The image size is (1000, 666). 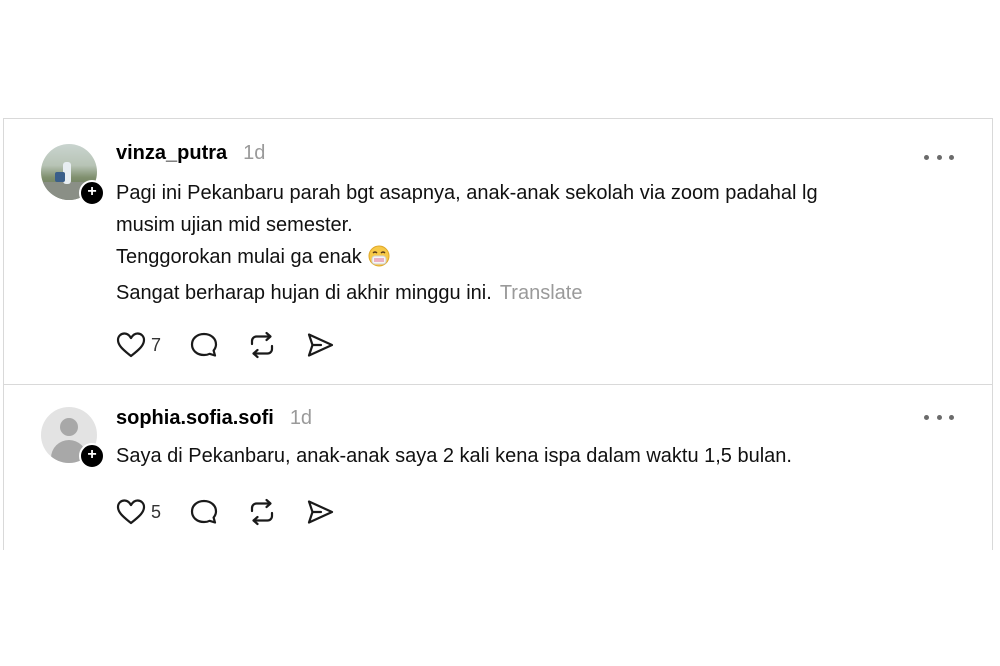 I want to click on like-button: 5, so click(x=138, y=512).